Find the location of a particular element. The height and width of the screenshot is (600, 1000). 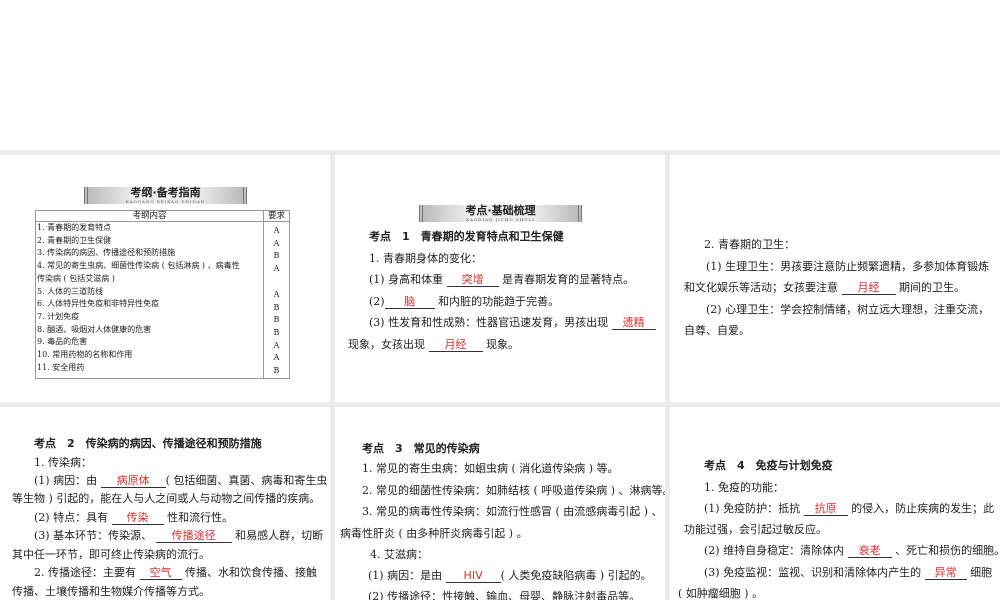

text-line: 1. 免疫的功能： is located at coordinates (744, 487).